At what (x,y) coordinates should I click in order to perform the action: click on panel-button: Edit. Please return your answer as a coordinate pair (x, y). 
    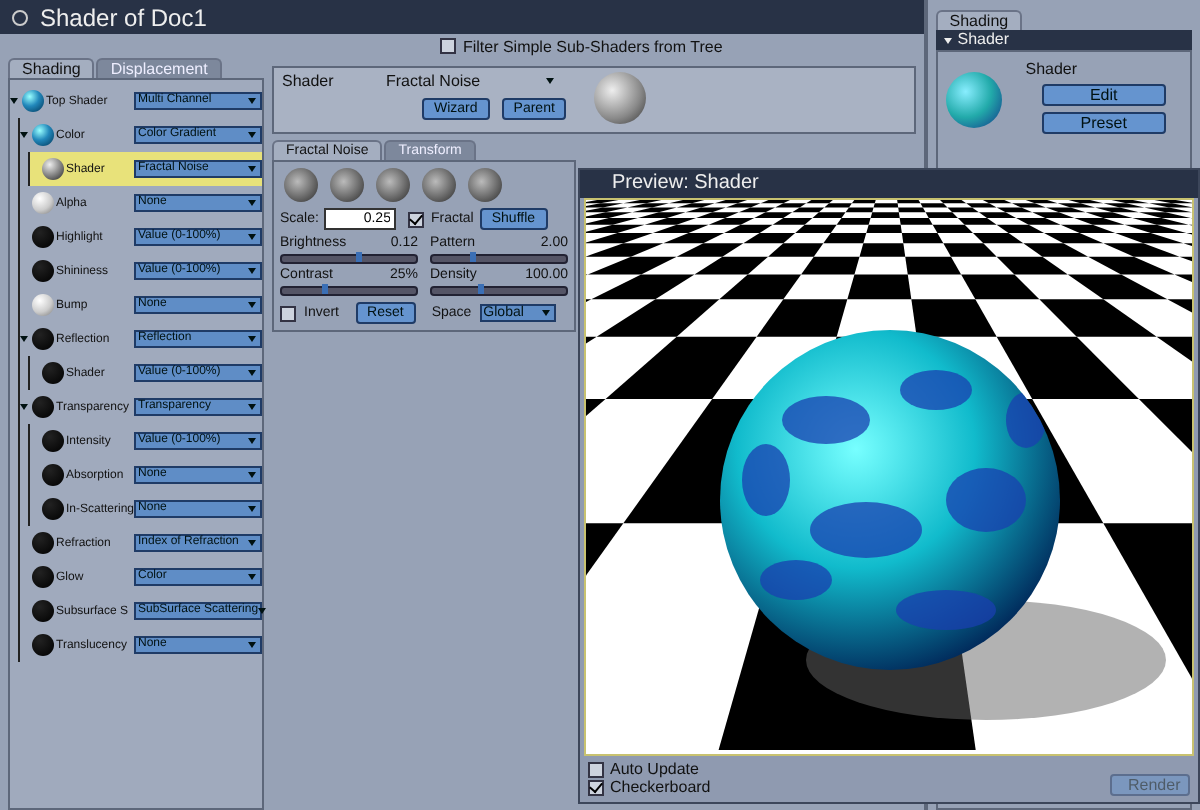
    Looking at the image, I should click on (1103, 95).